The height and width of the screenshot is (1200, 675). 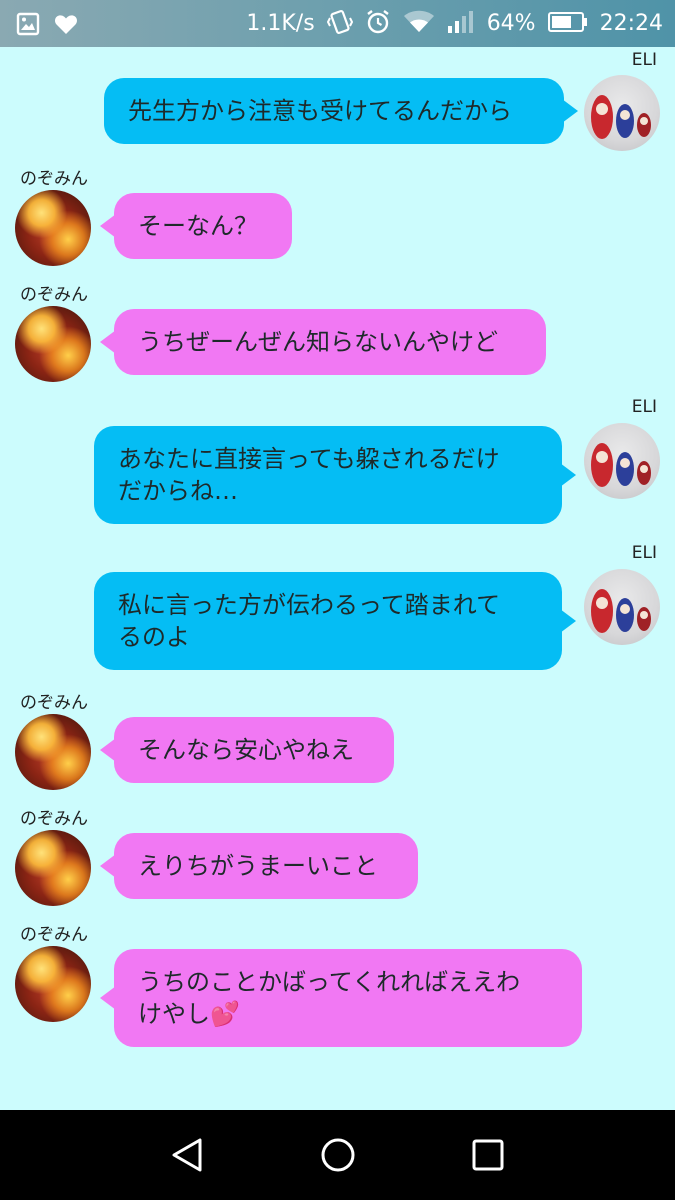 What do you see at coordinates (488, 1155) in the screenshot?
I see `recents-icon` at bounding box center [488, 1155].